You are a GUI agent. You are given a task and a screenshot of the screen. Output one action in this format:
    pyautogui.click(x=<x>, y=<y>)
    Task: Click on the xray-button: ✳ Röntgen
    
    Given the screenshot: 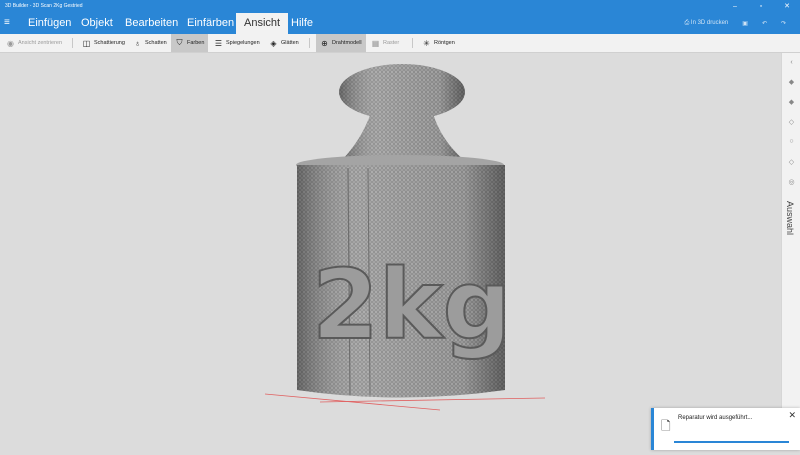 What is the action you would take?
    pyautogui.click(x=438, y=43)
    